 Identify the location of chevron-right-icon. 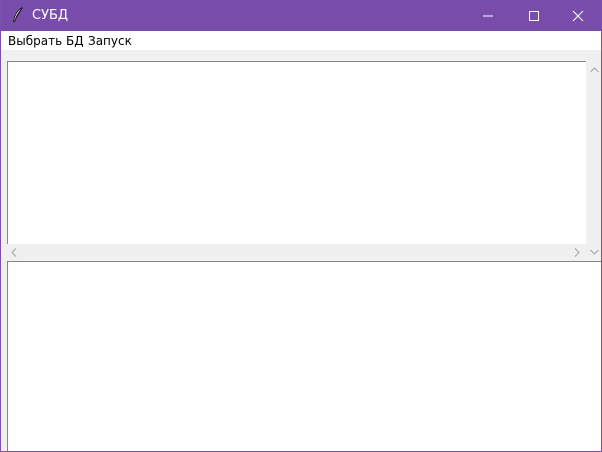
(577, 252).